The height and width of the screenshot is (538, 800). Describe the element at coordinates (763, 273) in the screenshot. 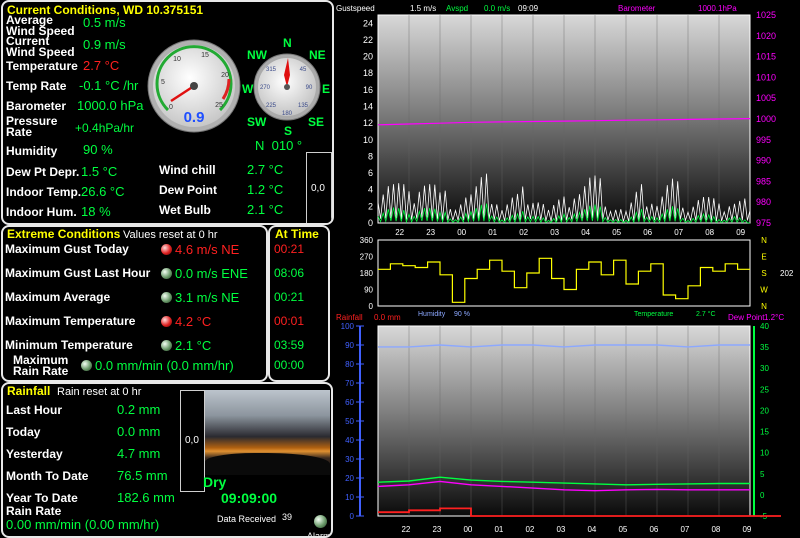

I see `y-right-tick: S` at that location.